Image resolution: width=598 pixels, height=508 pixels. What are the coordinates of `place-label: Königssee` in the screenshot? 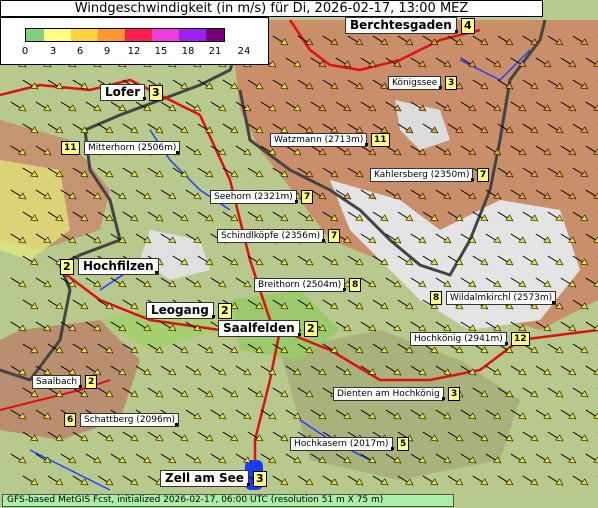 It's located at (415, 83).